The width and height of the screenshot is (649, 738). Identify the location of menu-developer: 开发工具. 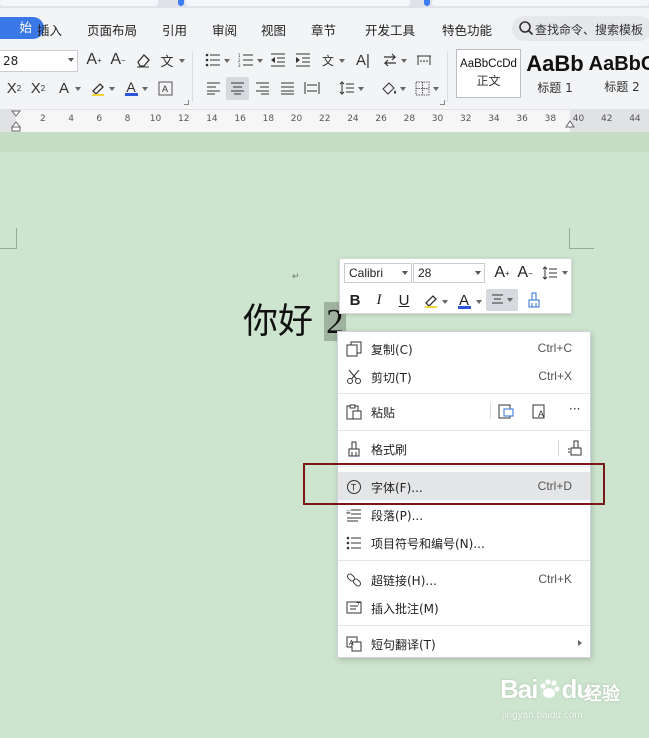
(390, 29).